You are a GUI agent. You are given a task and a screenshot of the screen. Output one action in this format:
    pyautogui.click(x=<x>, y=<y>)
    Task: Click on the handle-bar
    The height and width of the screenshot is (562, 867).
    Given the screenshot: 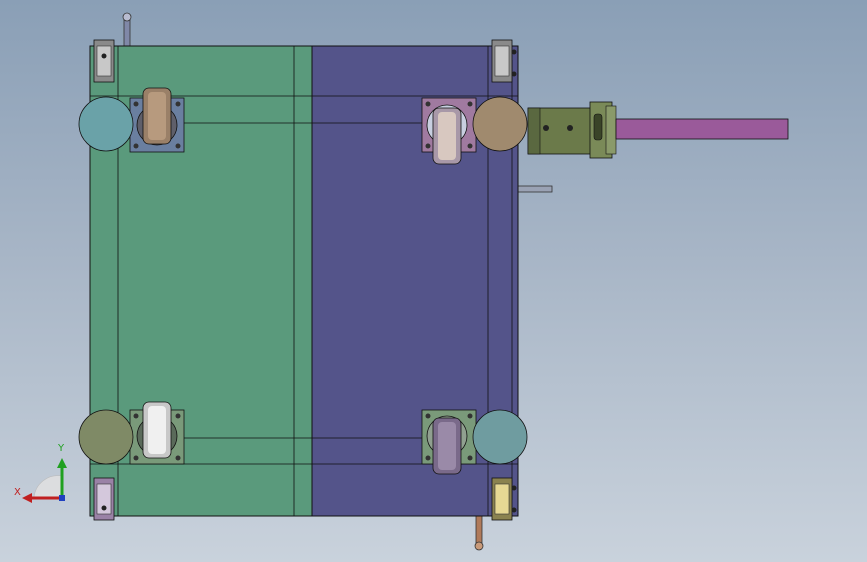 What is the action you would take?
    pyautogui.click(x=702, y=129)
    